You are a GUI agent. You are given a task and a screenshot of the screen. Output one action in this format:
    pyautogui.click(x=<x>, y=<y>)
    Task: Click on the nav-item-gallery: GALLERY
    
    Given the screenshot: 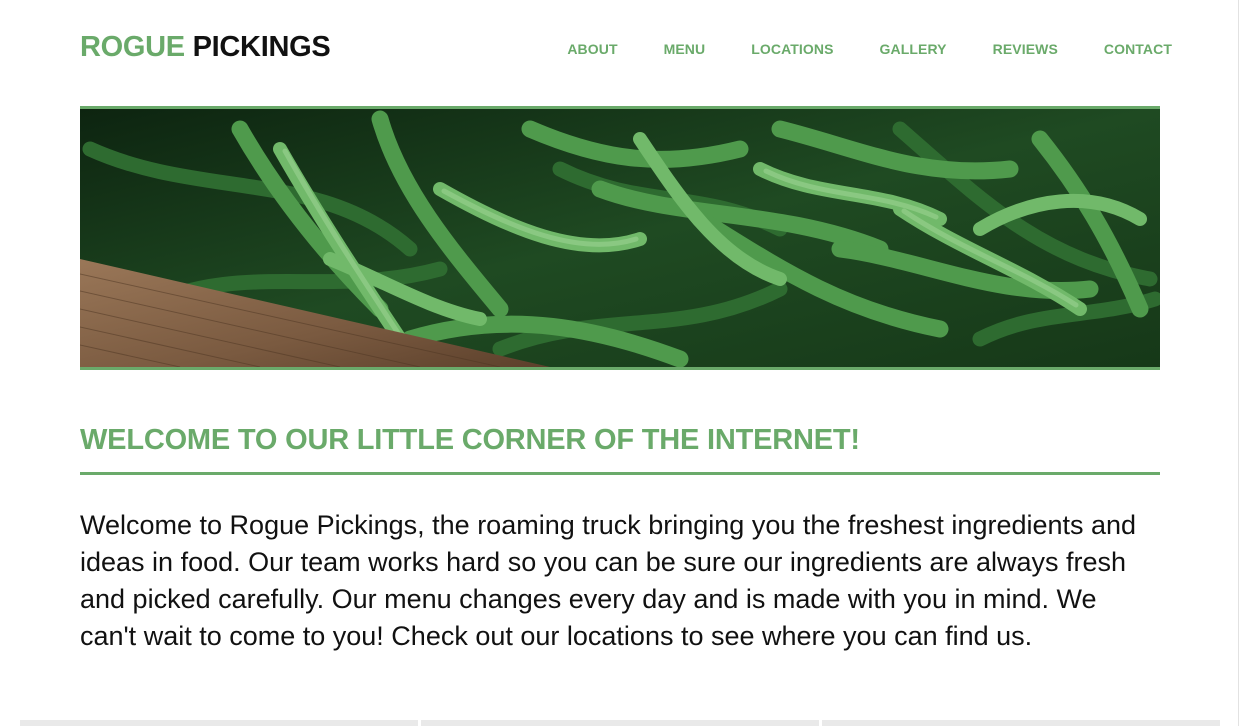 What is the action you would take?
    pyautogui.click(x=913, y=50)
    